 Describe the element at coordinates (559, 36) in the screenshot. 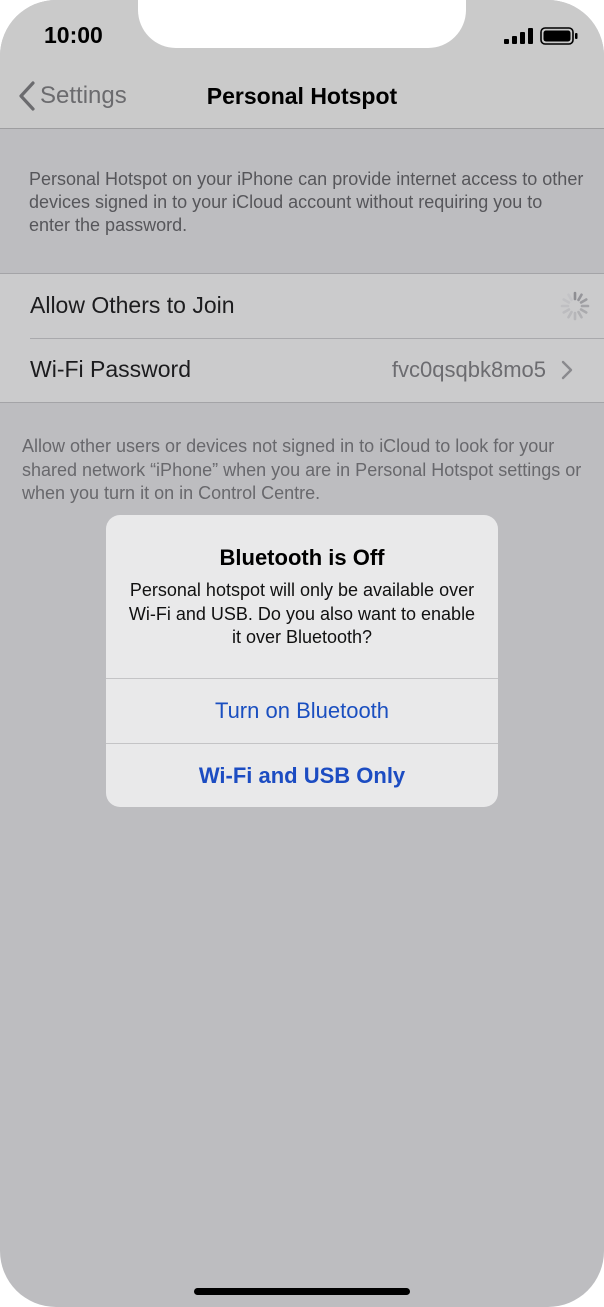

I see `battery-icon` at that location.